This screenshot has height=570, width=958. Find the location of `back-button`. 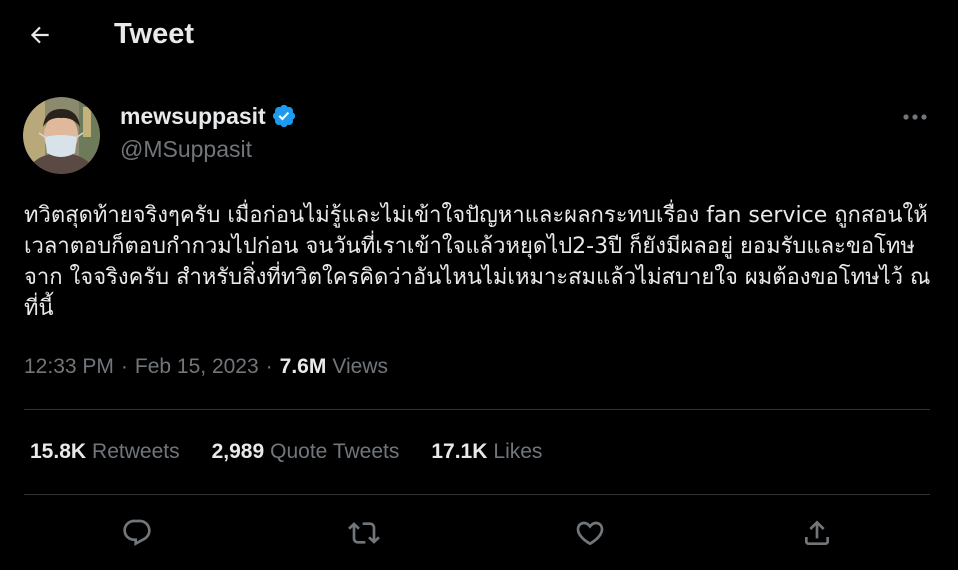

back-button is located at coordinates (40, 35).